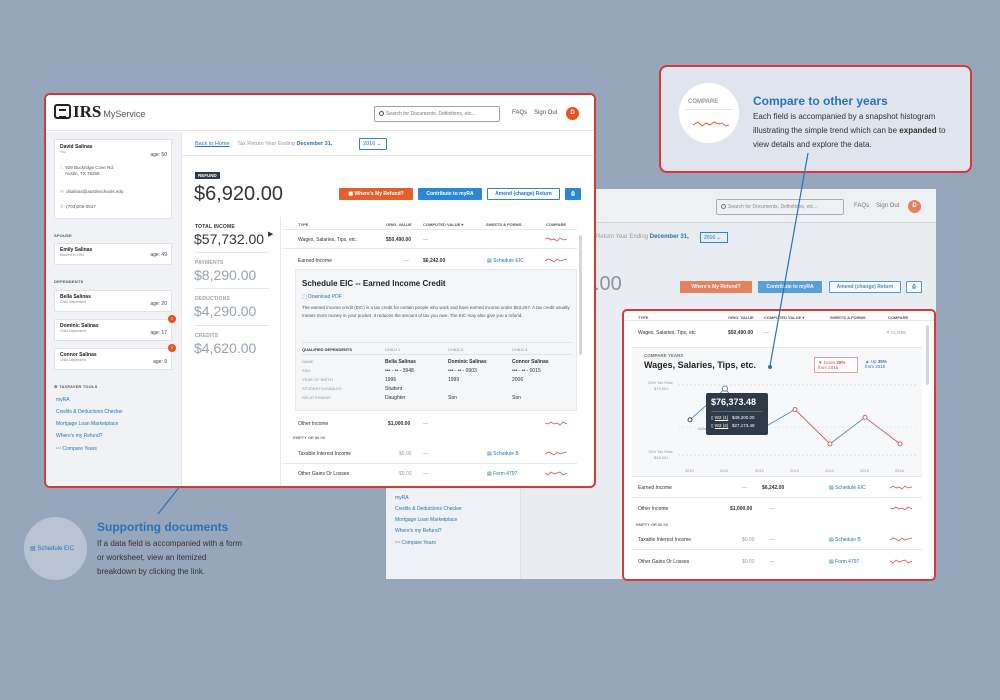  Describe the element at coordinates (158, 333) in the screenshot. I see `dependent-age: age: 17` at that location.